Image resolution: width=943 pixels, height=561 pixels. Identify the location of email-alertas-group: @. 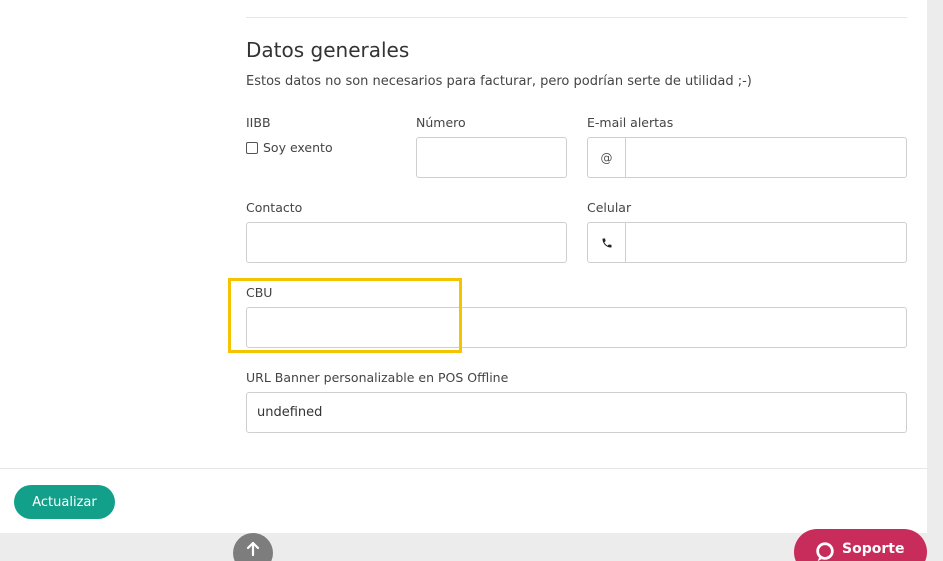
(747, 157).